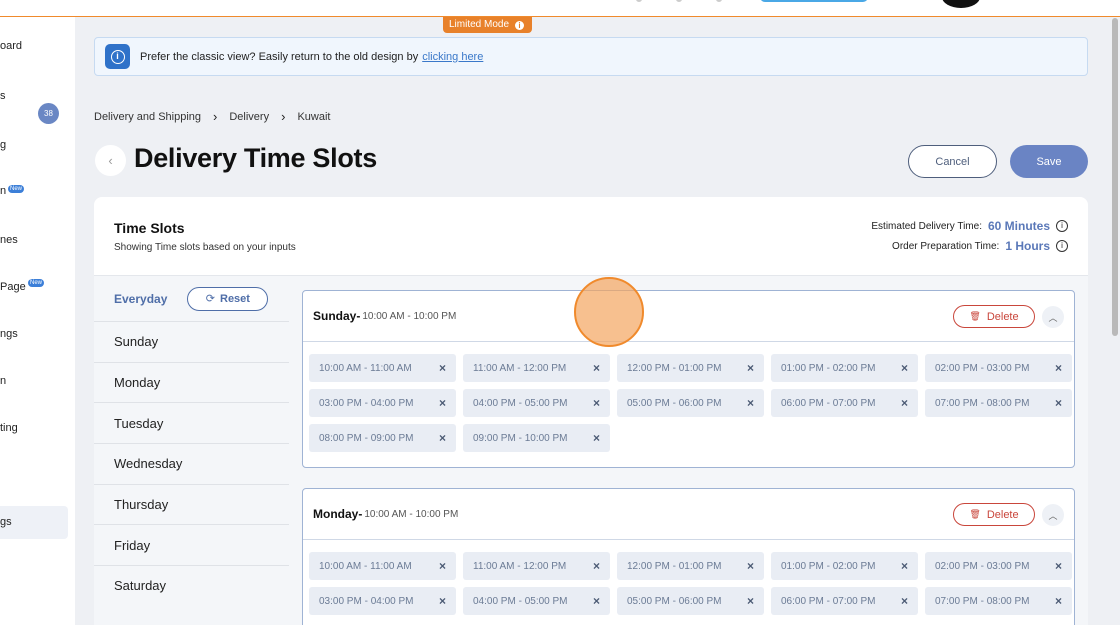 This screenshot has height=625, width=1120. I want to click on save-button: Save, so click(1049, 161).